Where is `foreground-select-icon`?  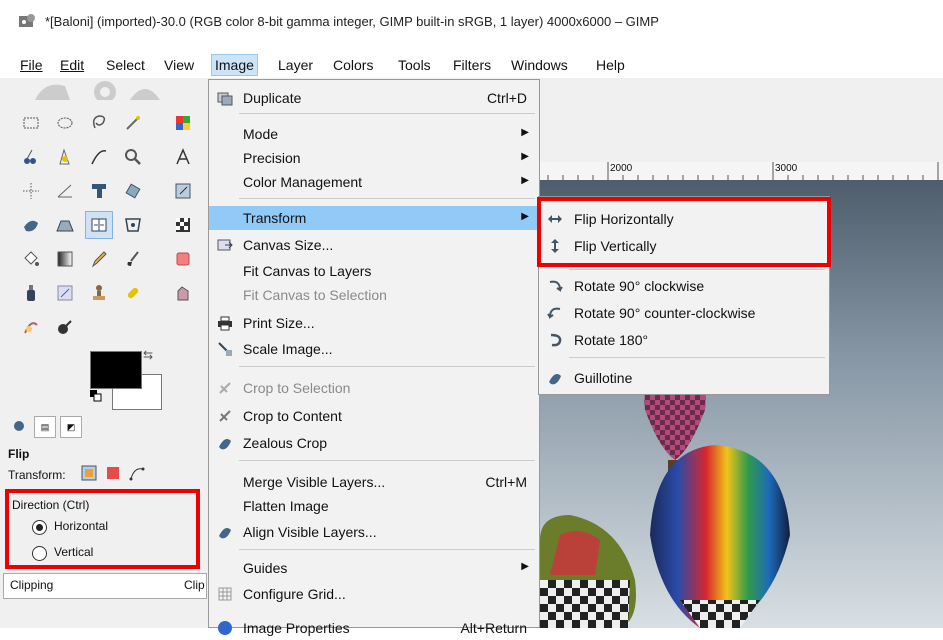 foreground-select-icon is located at coordinates (64, 156).